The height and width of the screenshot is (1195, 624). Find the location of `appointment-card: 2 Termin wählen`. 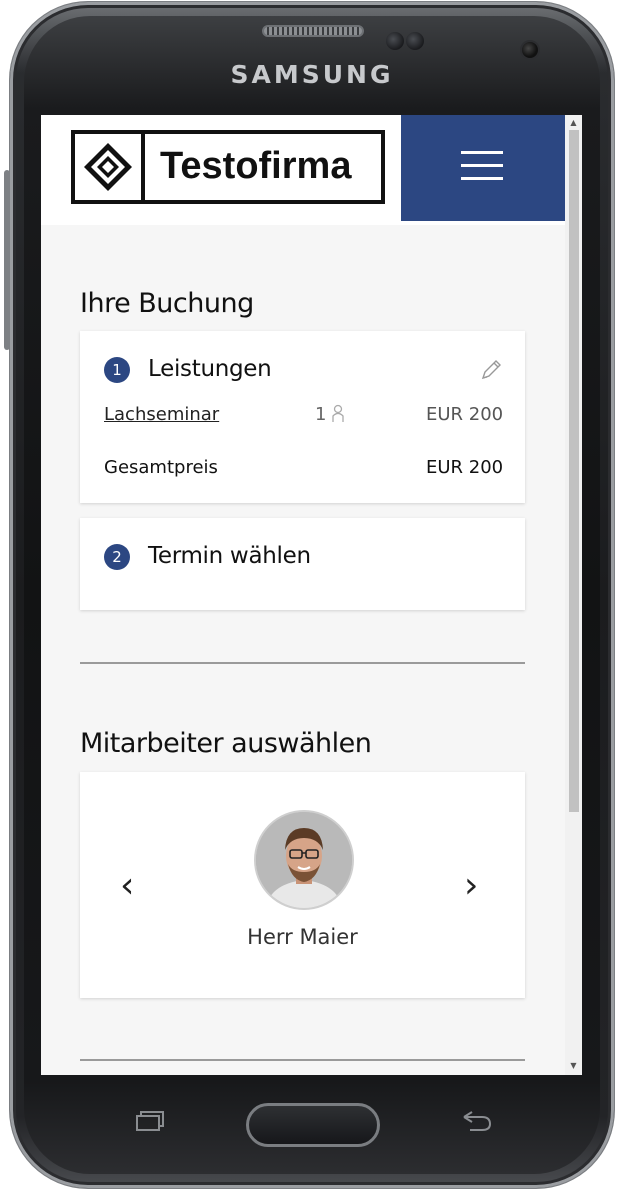

appointment-card: 2 Termin wählen is located at coordinates (302, 564).